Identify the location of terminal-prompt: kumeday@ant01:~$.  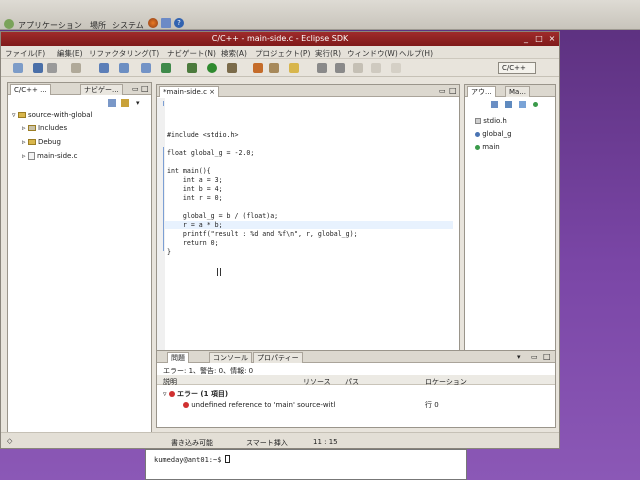
(188, 460).